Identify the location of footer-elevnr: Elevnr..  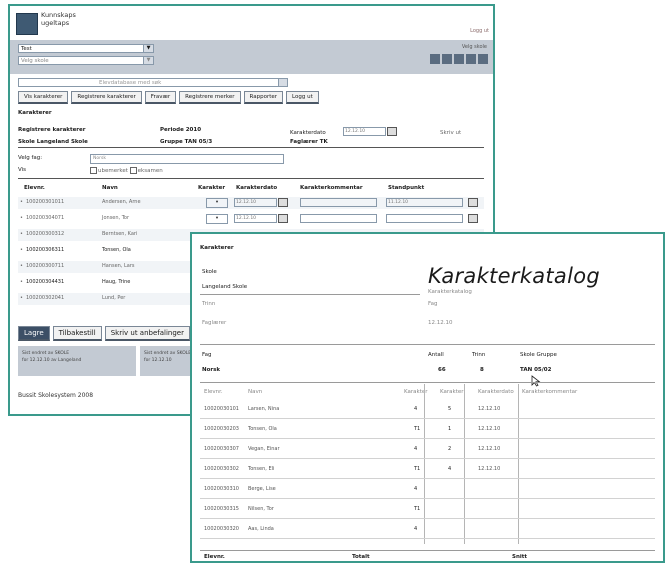
(214, 557).